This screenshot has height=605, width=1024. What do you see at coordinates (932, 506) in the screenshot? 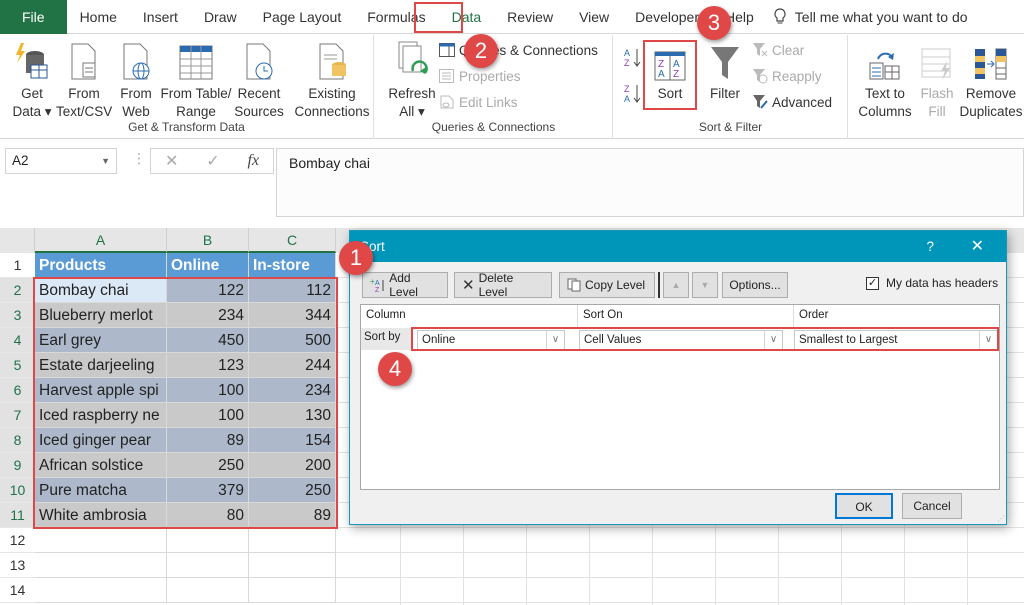
I see `cancel-button: Cancel` at bounding box center [932, 506].